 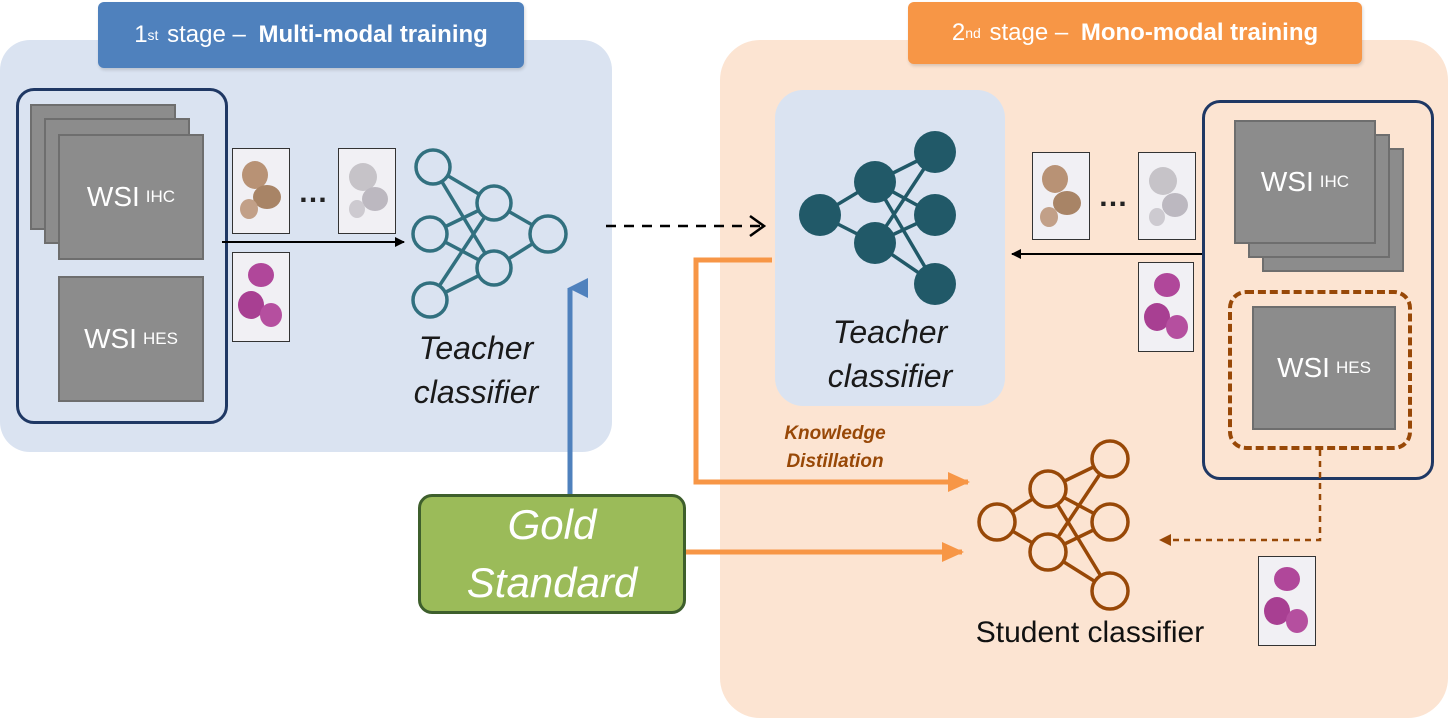 I want to click on stage2-ordinal: nd, so click(x=973, y=33).